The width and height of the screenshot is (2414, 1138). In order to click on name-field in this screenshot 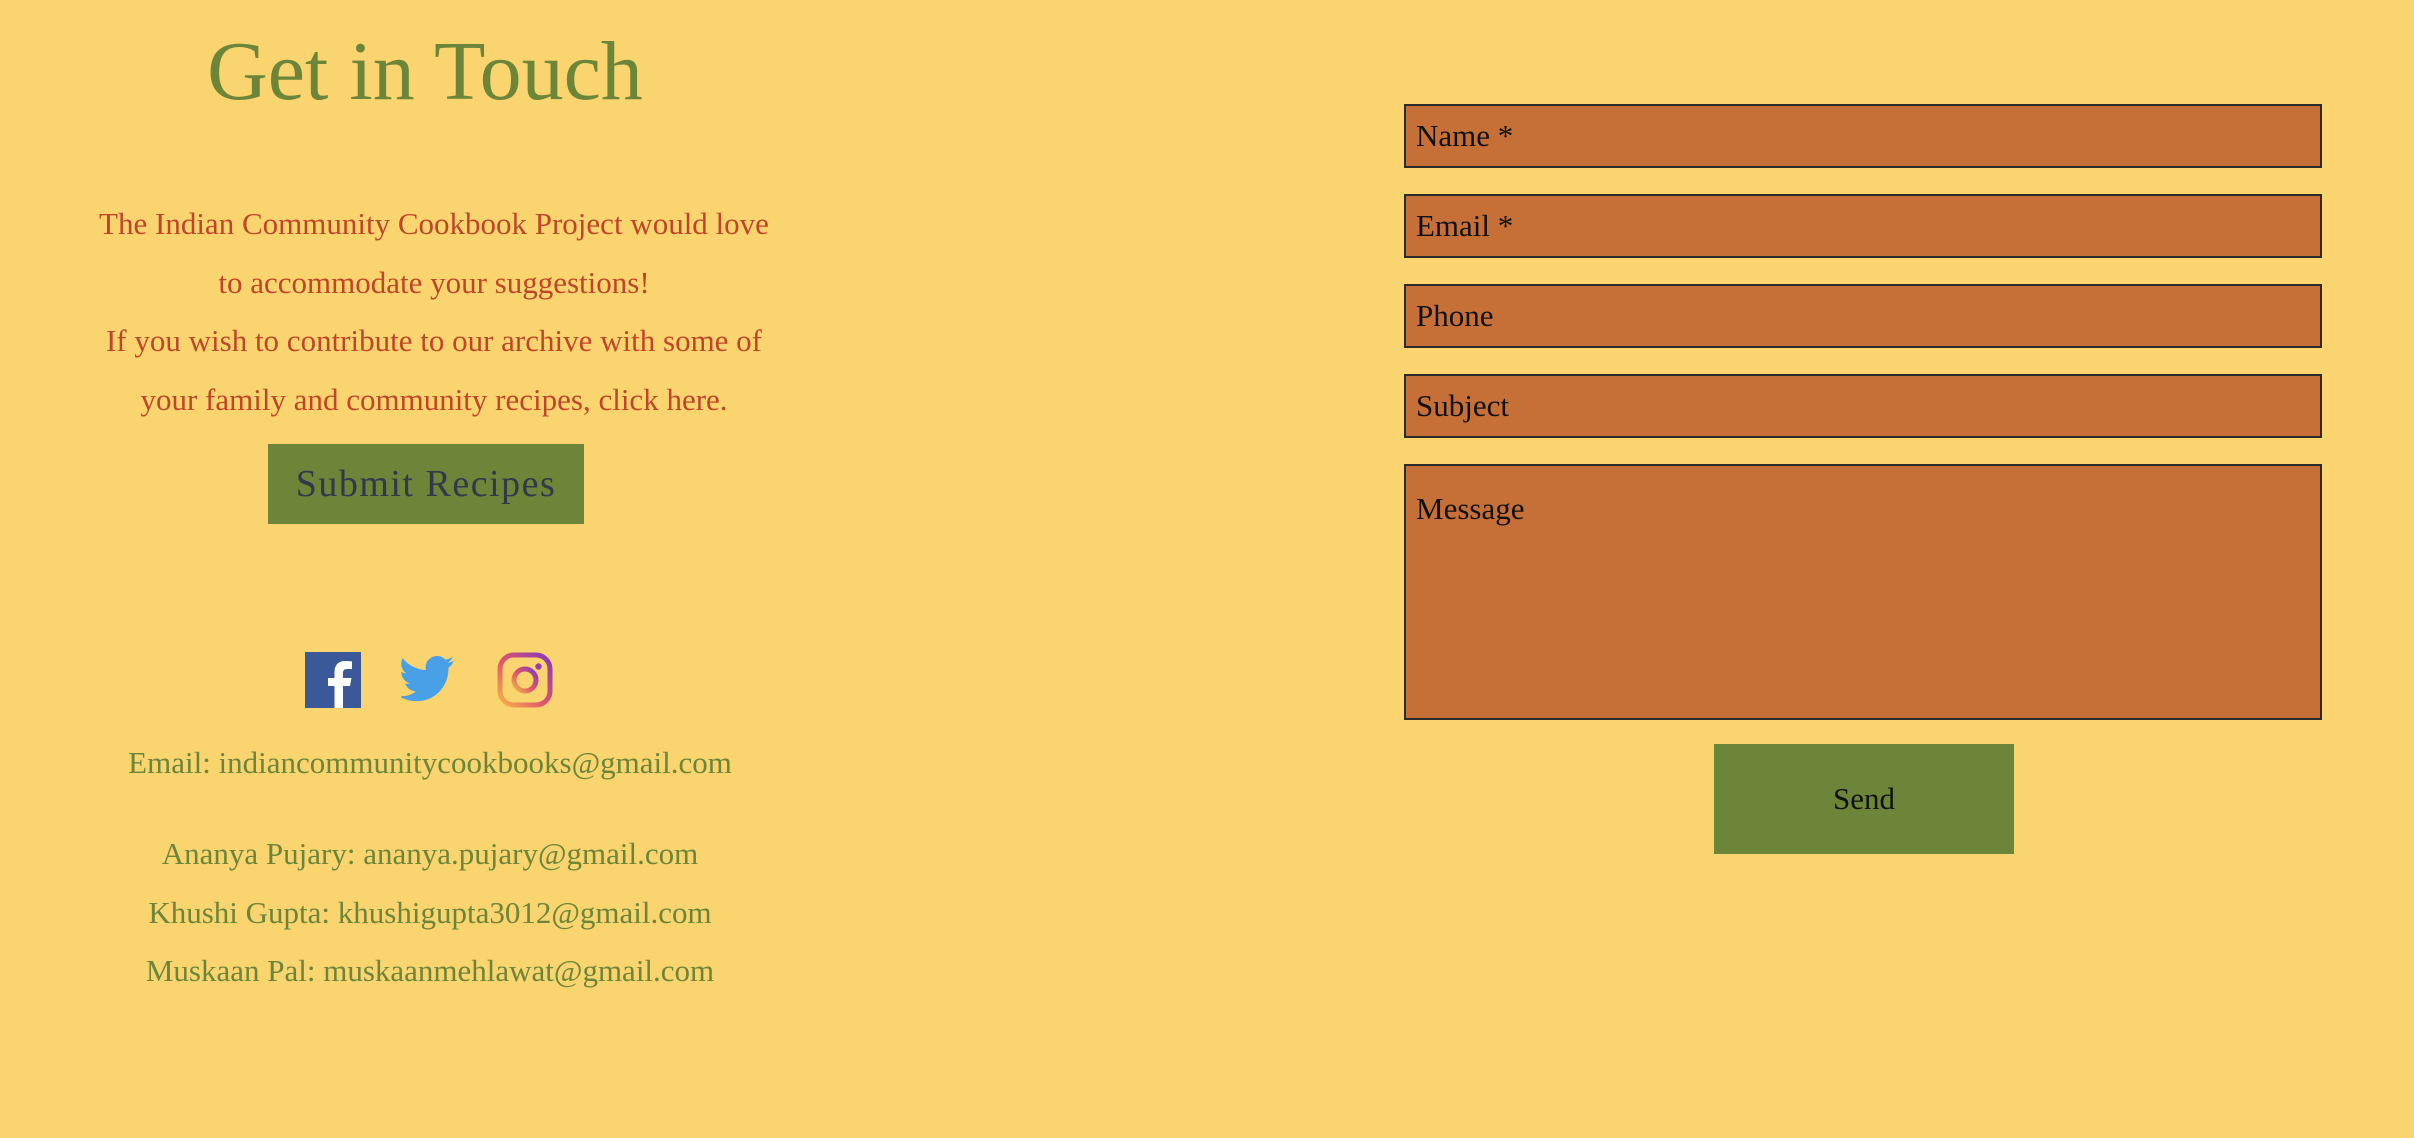, I will do `click(1863, 136)`.